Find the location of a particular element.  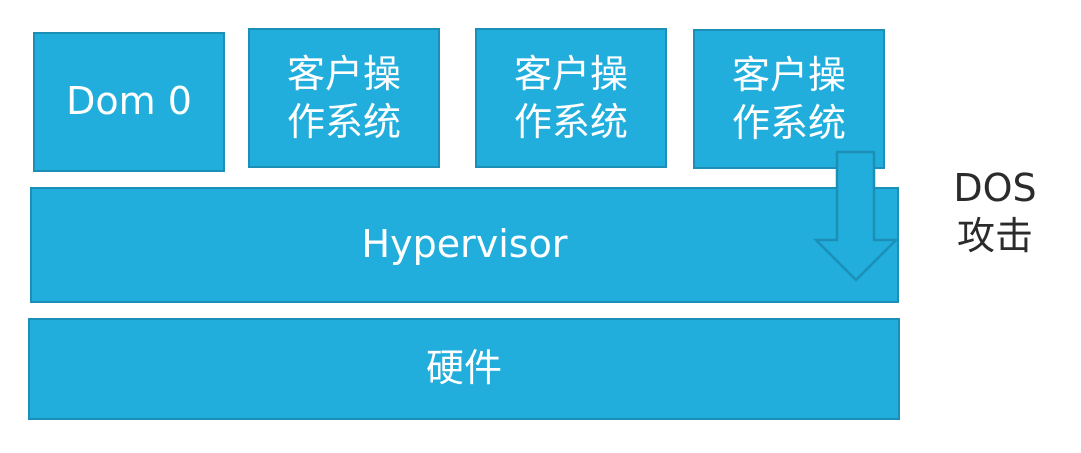

guest-os-label-3: 客户操作系统 is located at coordinates (788, 99).